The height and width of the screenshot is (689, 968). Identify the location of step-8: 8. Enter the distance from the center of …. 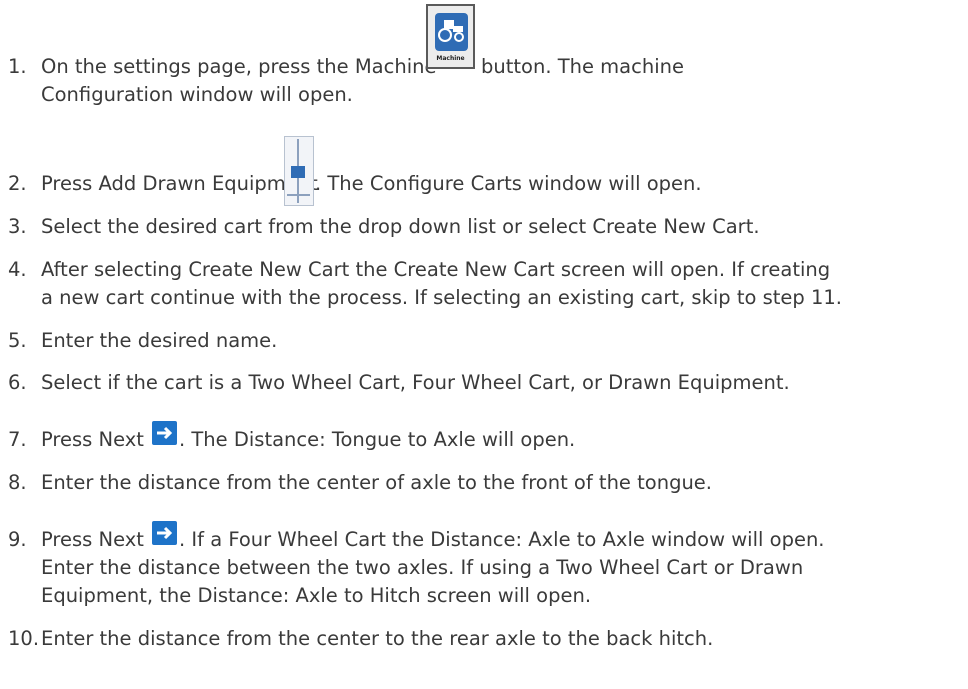
(483, 483).